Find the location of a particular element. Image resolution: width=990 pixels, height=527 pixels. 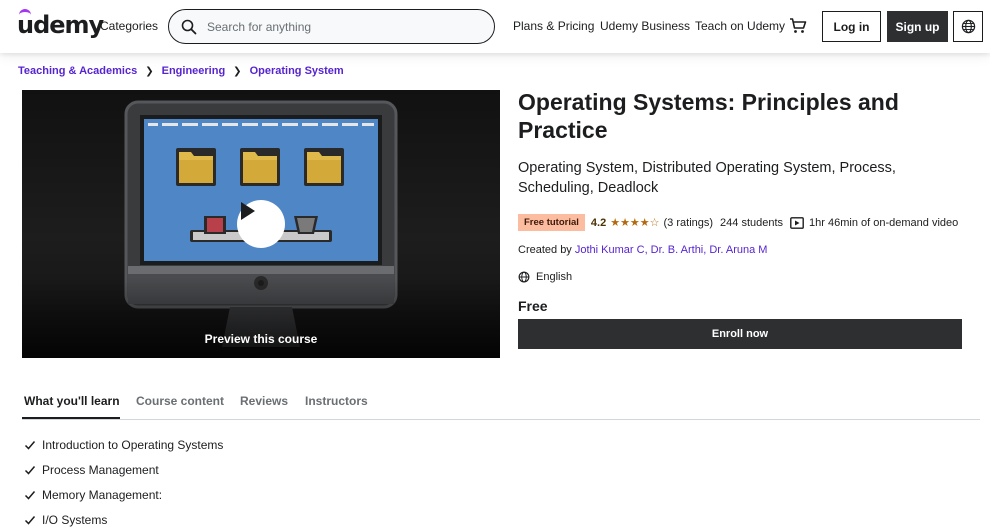

breadcrumb-operating-system: Operating System is located at coordinates (297, 71).